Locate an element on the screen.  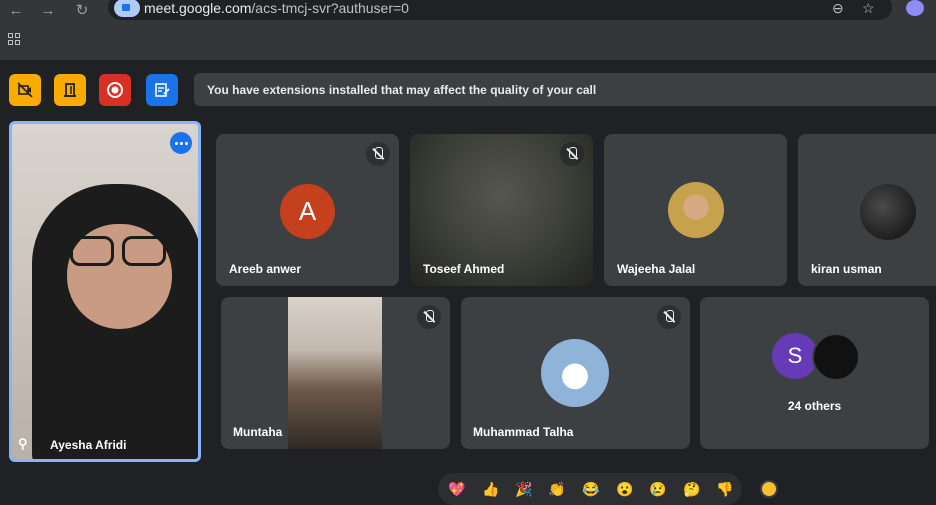
pin-icon: ⚲ is located at coordinates (25, 444).